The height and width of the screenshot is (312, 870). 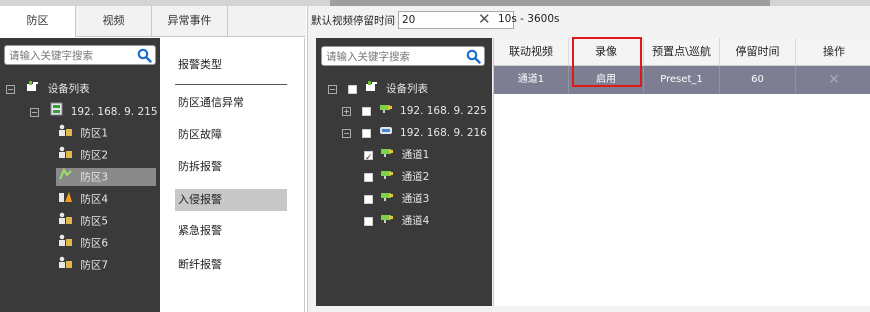 I want to click on camera-tree-root: − 设备列表, so click(x=378, y=89).